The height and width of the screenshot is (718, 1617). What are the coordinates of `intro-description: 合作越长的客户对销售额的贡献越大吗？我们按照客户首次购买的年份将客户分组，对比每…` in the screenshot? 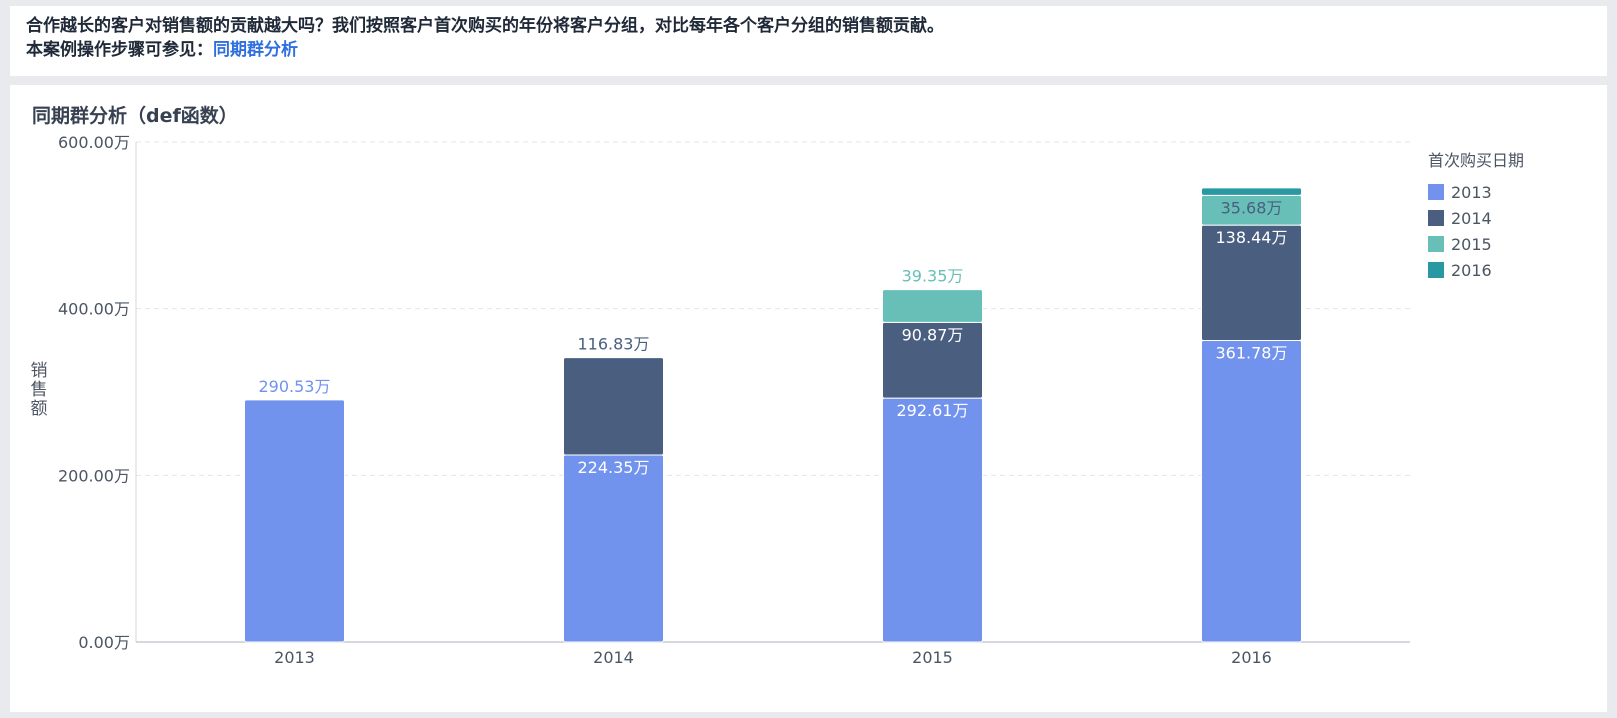 It's located at (485, 26).